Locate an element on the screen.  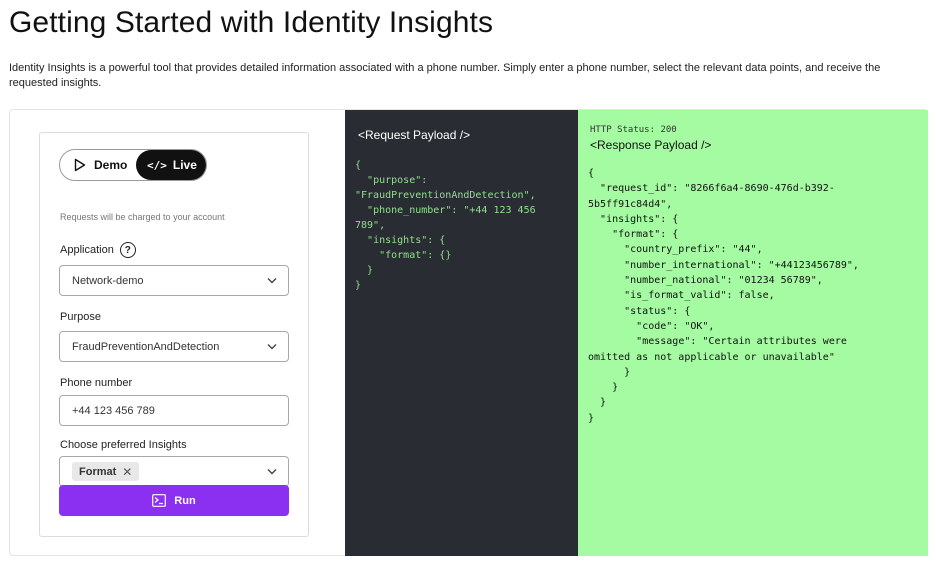
run-button: Run is located at coordinates (174, 500).